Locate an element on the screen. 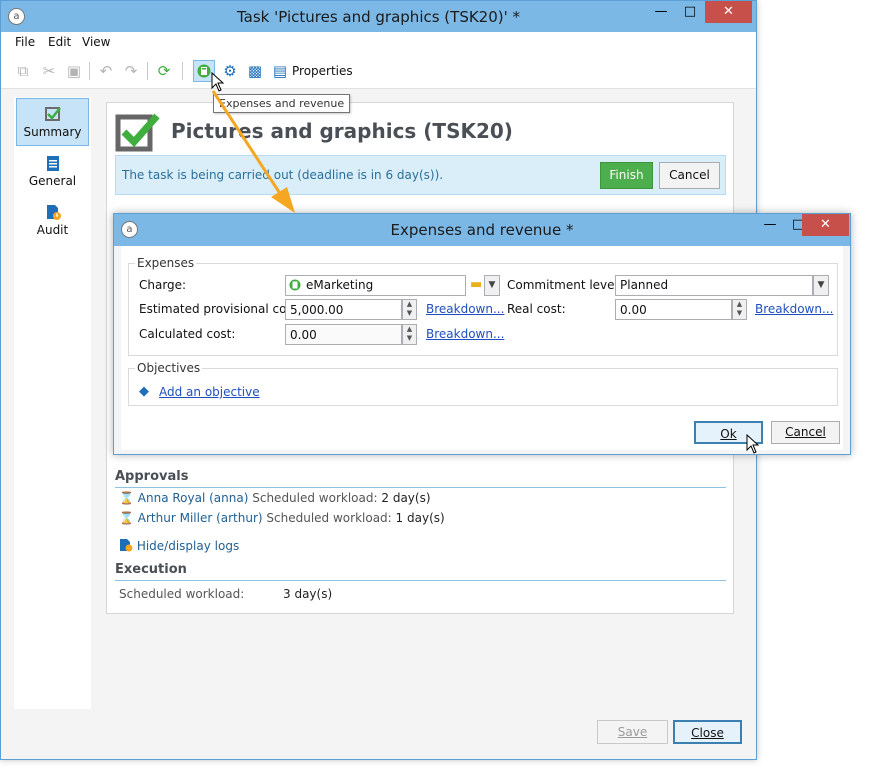 The image size is (894, 780). undo-icon: ↶ is located at coordinates (106, 71).